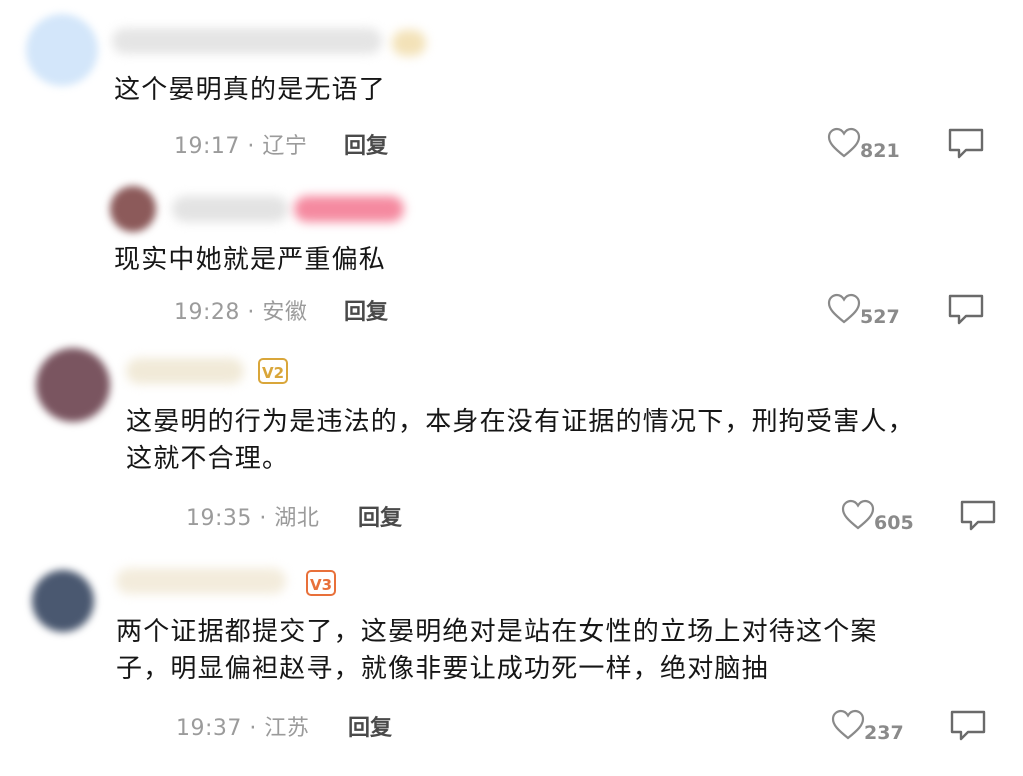 The image size is (1023, 776). What do you see at coordinates (207, 312) in the screenshot?
I see `comment-time: 19:28` at bounding box center [207, 312].